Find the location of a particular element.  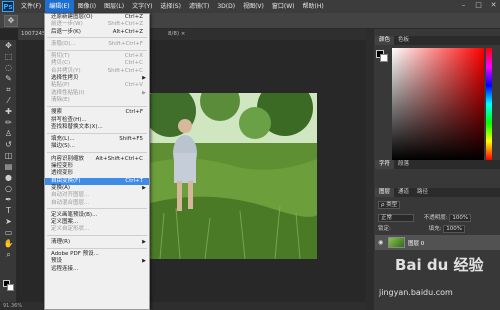

menu-item: 3D(D) is located at coordinates (226, 6).